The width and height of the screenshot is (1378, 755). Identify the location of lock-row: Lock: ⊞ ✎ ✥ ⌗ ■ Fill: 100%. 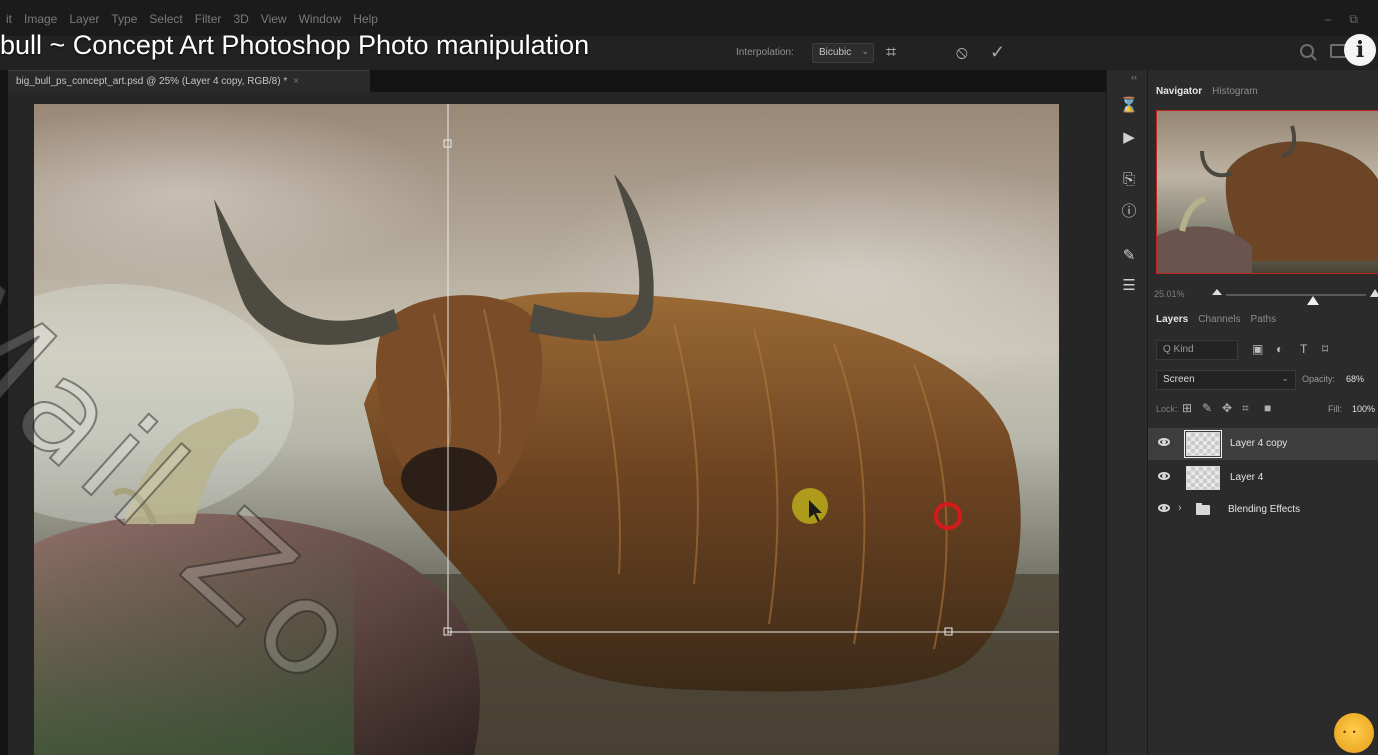
(1267, 410).